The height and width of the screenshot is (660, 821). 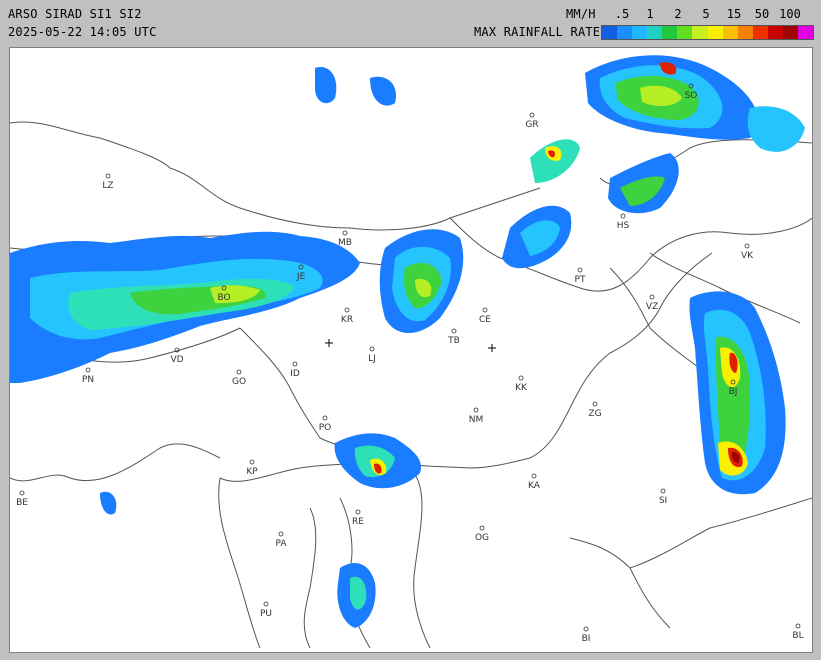 I want to click on city-label: JE, so click(x=301, y=277).